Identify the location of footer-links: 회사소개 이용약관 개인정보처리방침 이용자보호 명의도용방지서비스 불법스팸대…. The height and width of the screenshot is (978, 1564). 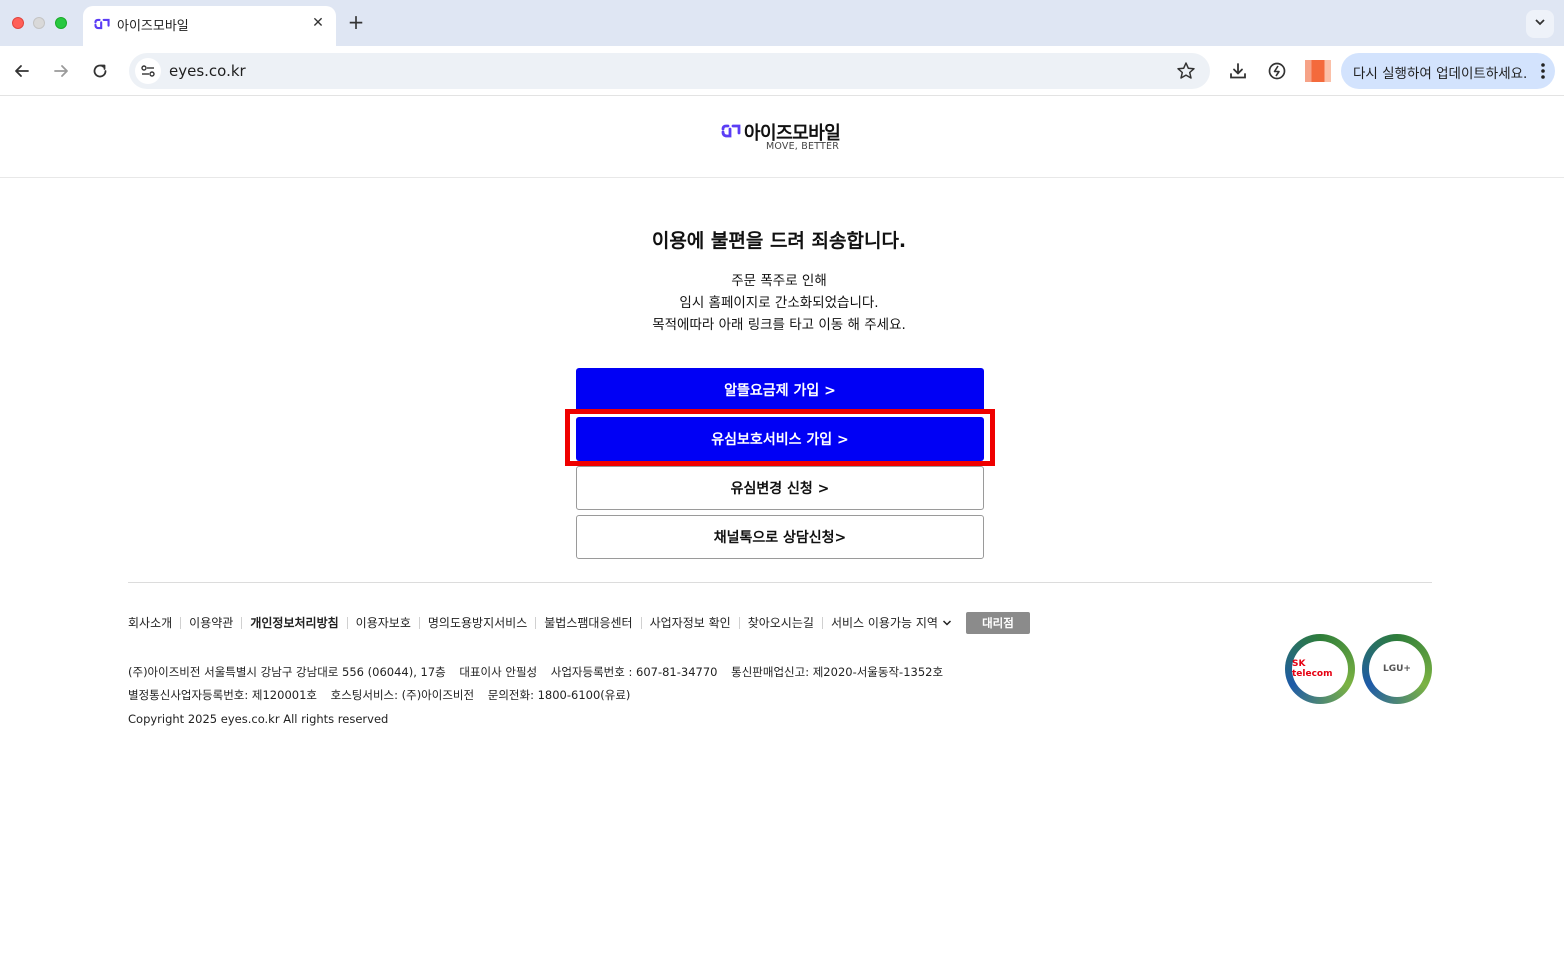
(579, 623).